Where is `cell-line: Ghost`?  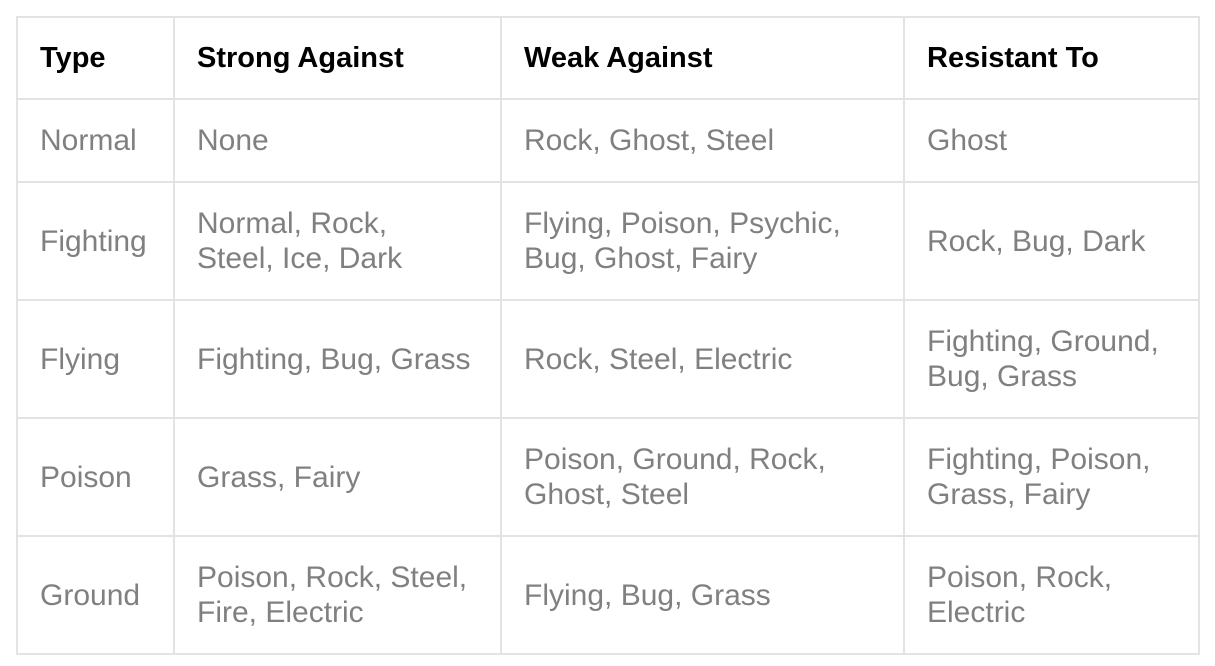
cell-line: Ghost is located at coordinates (967, 140).